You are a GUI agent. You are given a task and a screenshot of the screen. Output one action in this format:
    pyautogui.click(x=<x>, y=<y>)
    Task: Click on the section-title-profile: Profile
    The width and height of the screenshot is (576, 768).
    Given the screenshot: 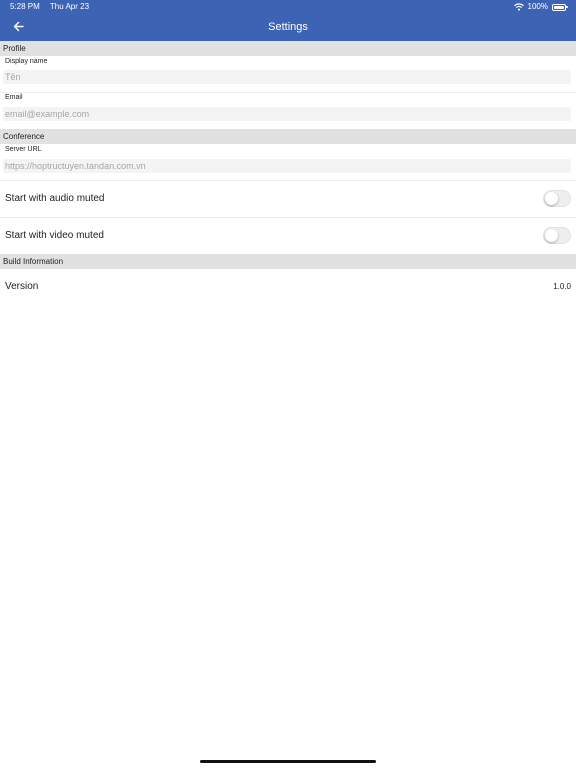 What is the action you would take?
    pyautogui.click(x=14, y=48)
    